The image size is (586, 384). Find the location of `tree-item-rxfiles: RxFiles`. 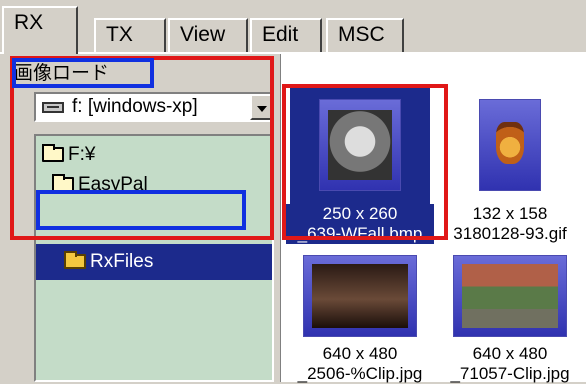

tree-item-rxfiles: RxFiles is located at coordinates (154, 262).